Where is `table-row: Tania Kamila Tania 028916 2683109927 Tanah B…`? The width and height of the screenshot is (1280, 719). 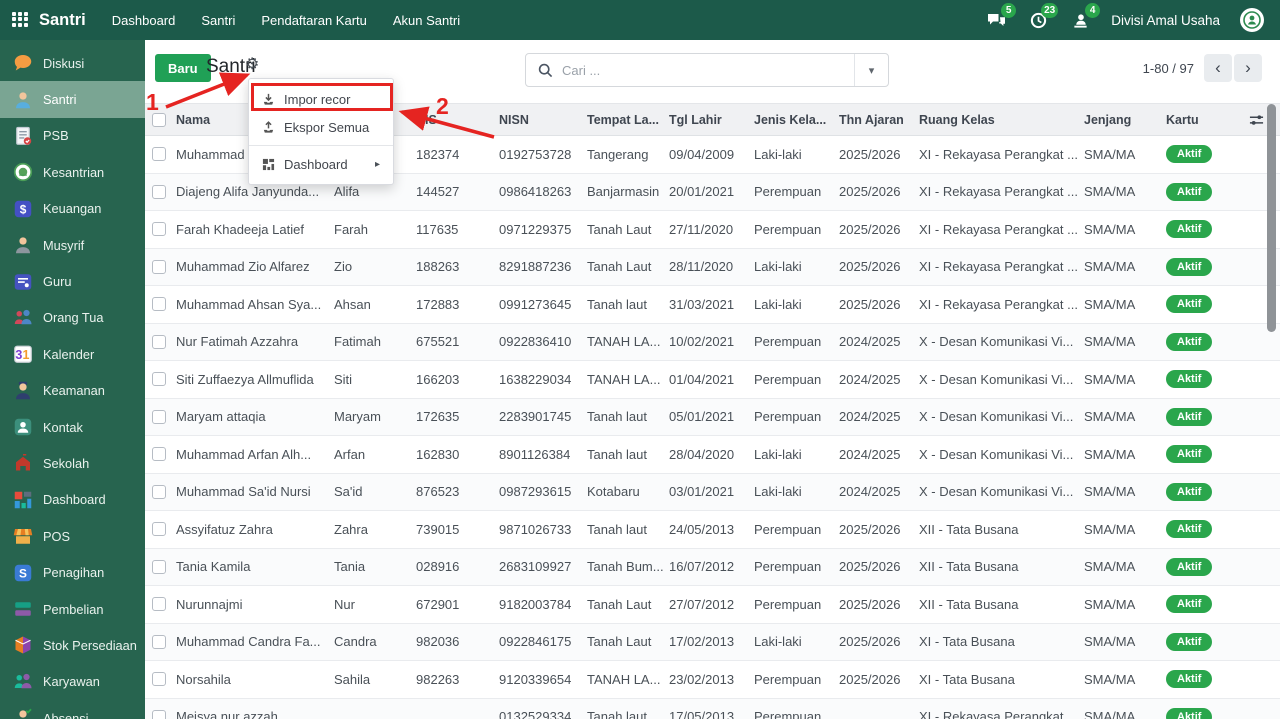 table-row: Tania Kamila Tania 028916 2683109927 Tanah B… is located at coordinates (712, 567).